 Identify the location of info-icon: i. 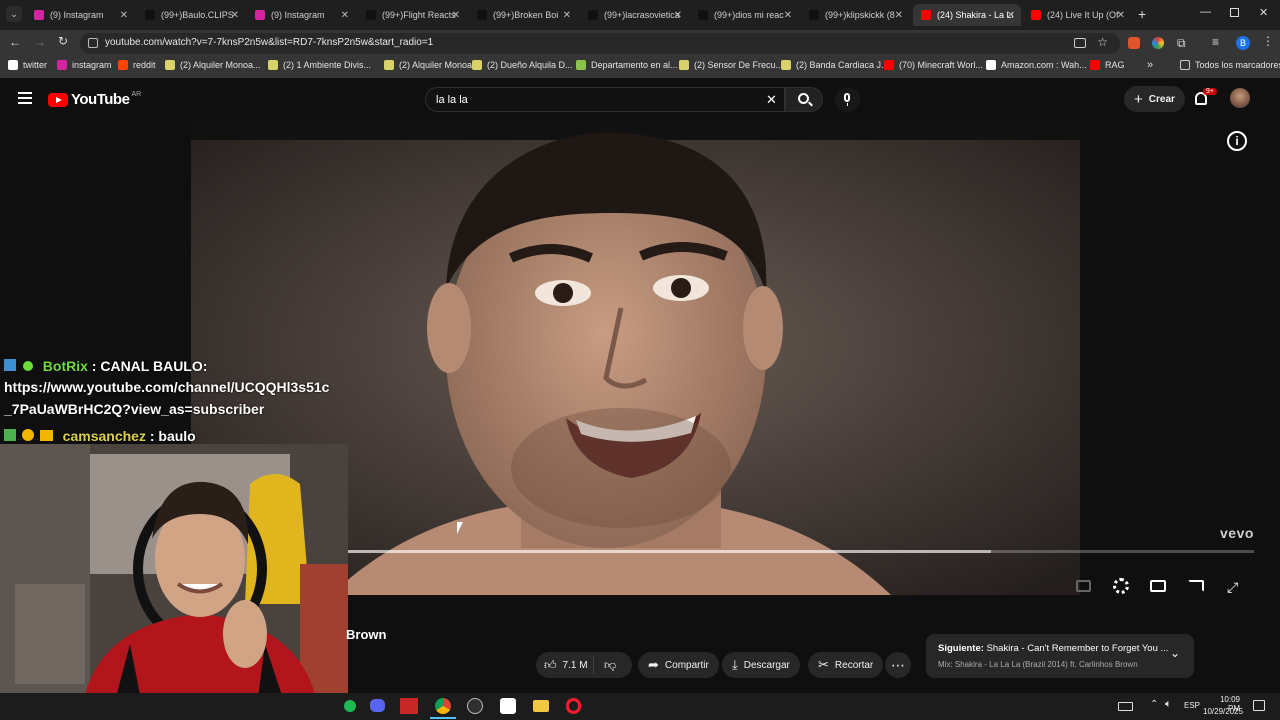
(1237, 141).